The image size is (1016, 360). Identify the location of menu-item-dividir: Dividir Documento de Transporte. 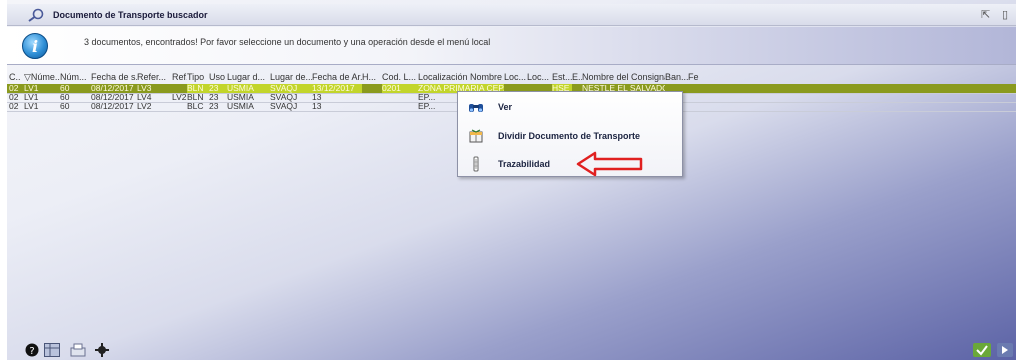
(570, 136).